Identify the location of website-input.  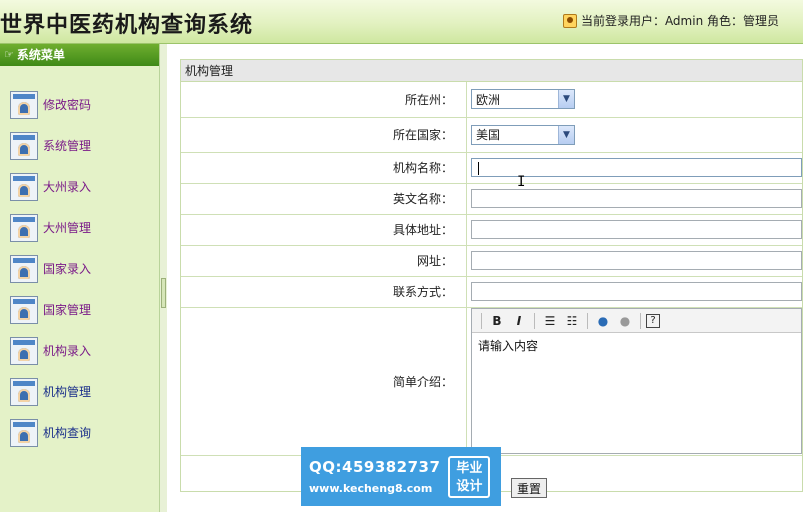
(636, 260).